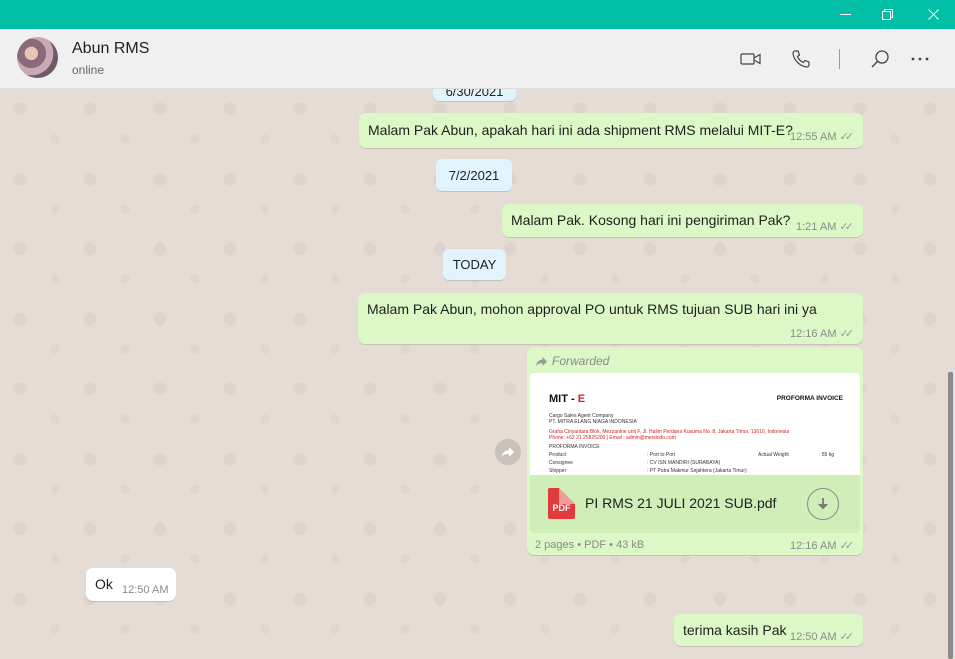  What do you see at coordinates (827, 455) in the screenshot?
I see `doc-row-extra-value: : 55 kg` at bounding box center [827, 455].